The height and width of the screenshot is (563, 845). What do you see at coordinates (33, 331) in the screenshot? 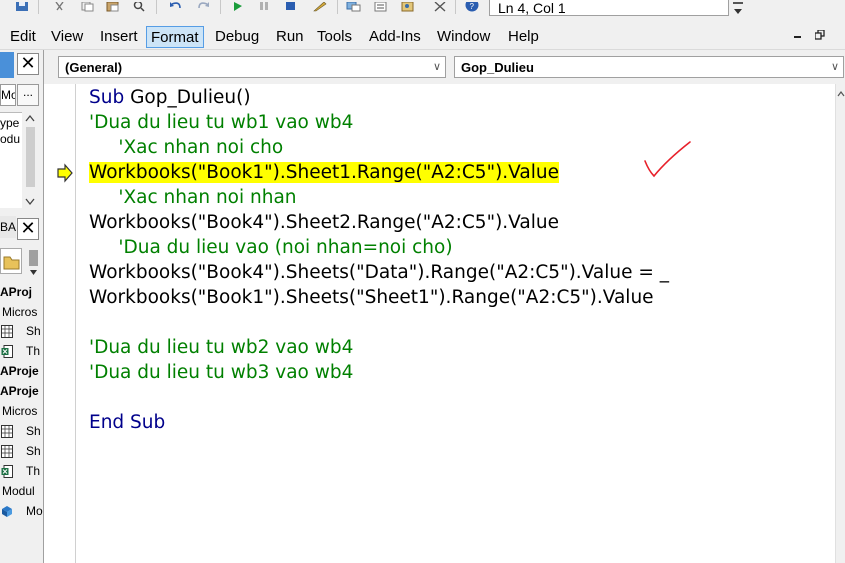
I see `tree-node-label: Sh` at bounding box center [33, 331].